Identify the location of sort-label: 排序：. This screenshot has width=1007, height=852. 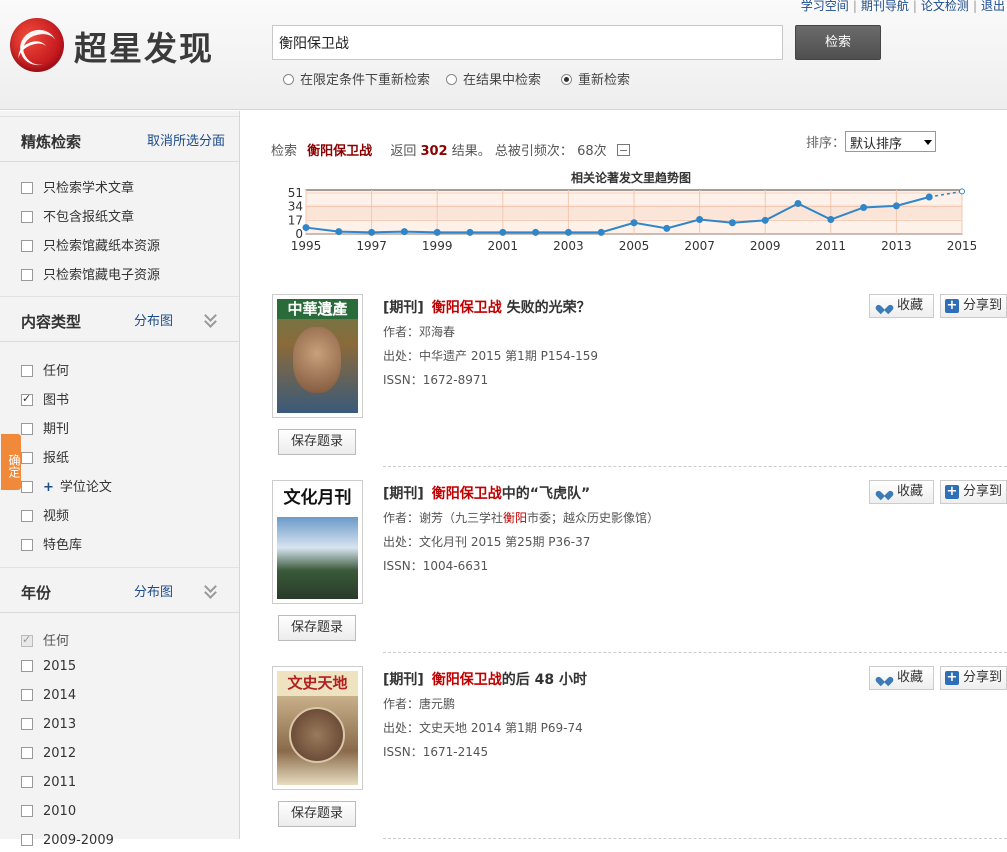
(826, 143).